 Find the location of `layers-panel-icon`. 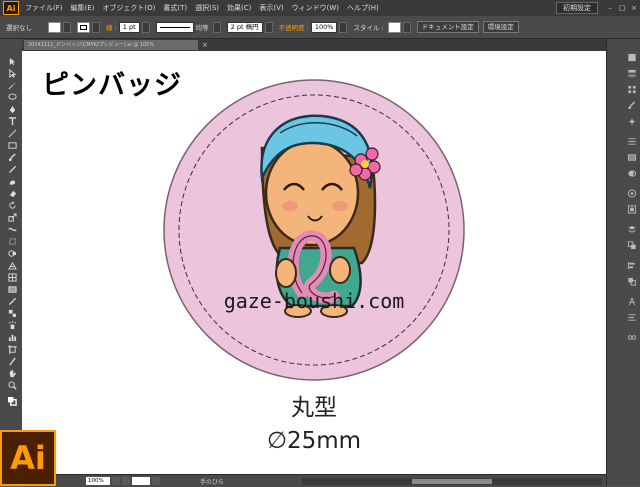

layers-panel-icon is located at coordinates (632, 229).